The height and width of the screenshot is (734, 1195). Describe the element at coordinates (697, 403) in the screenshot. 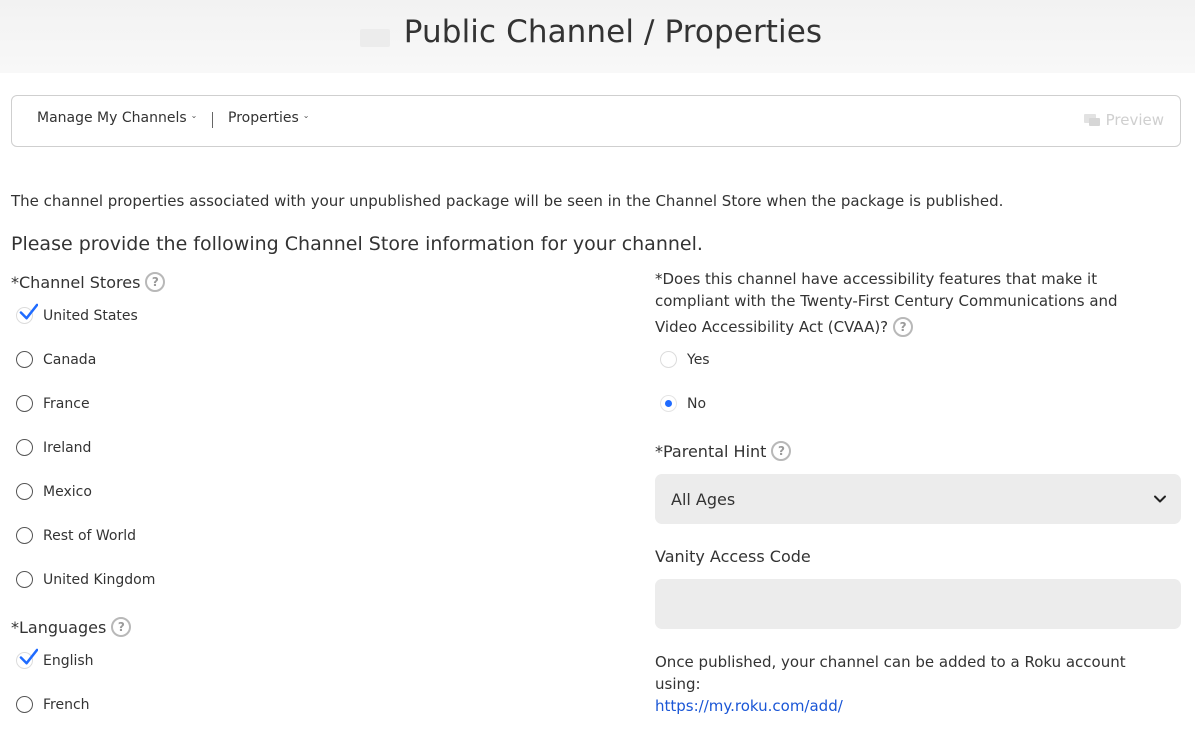

I see `option-label: No` at that location.